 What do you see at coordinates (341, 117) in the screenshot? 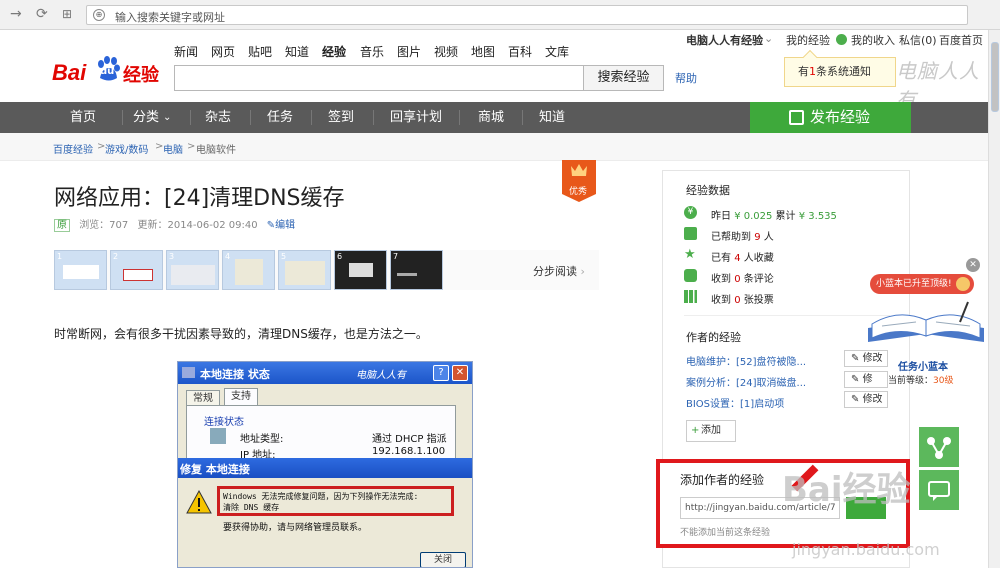
I see `mainnav-checkin: 签到` at bounding box center [341, 117].